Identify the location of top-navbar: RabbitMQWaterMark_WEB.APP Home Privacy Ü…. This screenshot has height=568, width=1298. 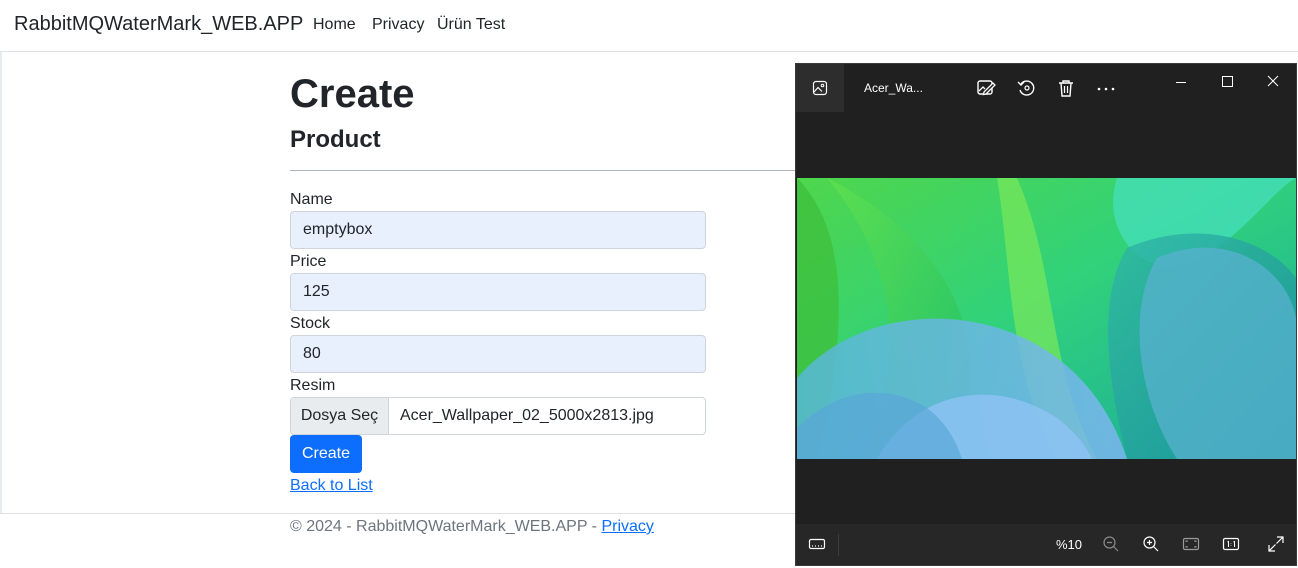
(649, 26).